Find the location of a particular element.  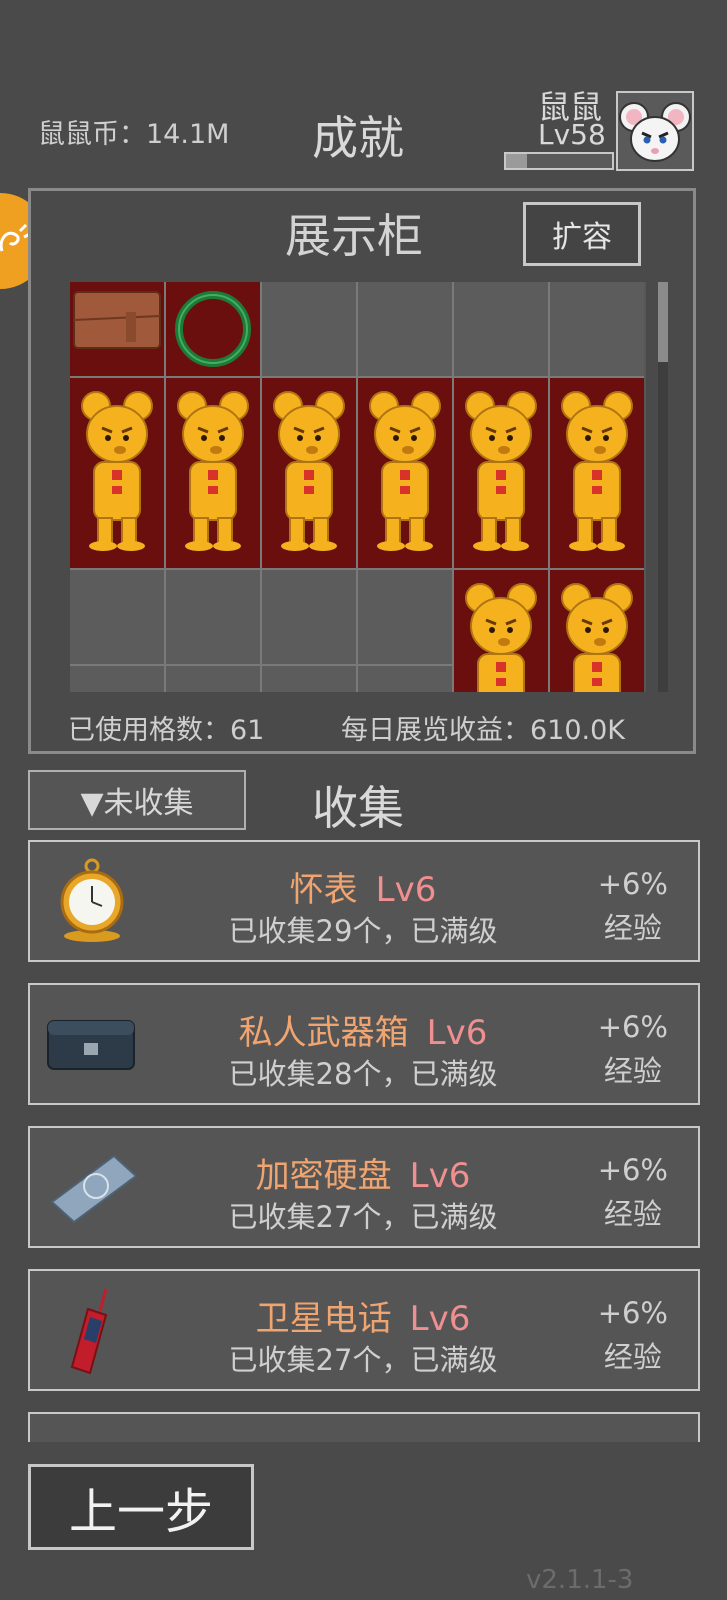

collection-item: 卫星电话 Lv6 已收集27个，已满级 +6% 经验 is located at coordinates (364, 1330).